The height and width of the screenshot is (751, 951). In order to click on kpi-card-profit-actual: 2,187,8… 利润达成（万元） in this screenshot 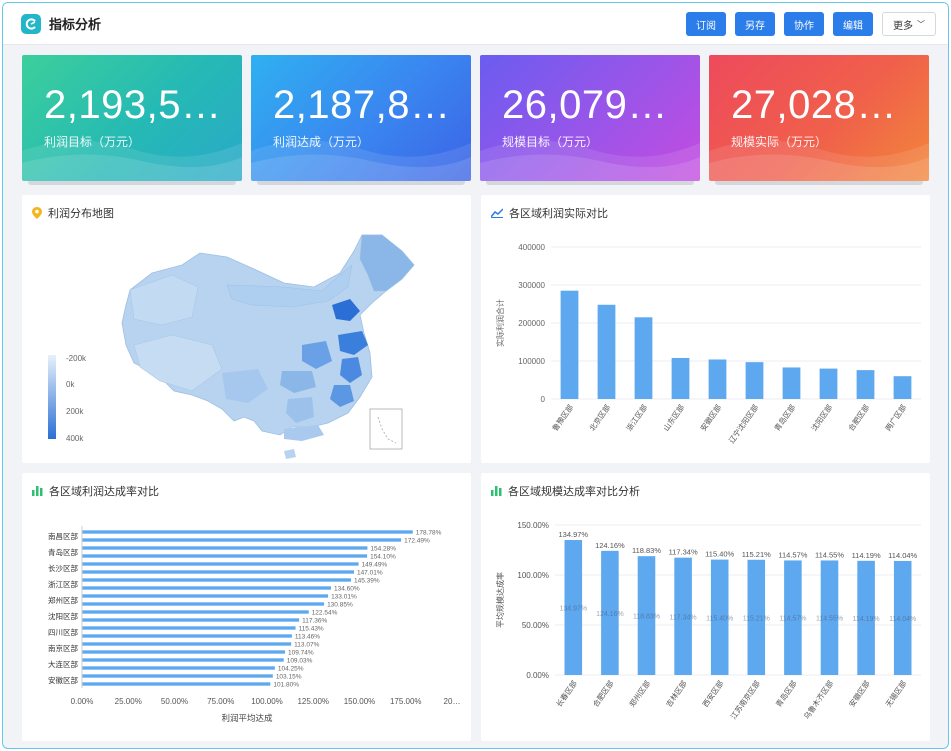, I will do `click(361, 120)`.